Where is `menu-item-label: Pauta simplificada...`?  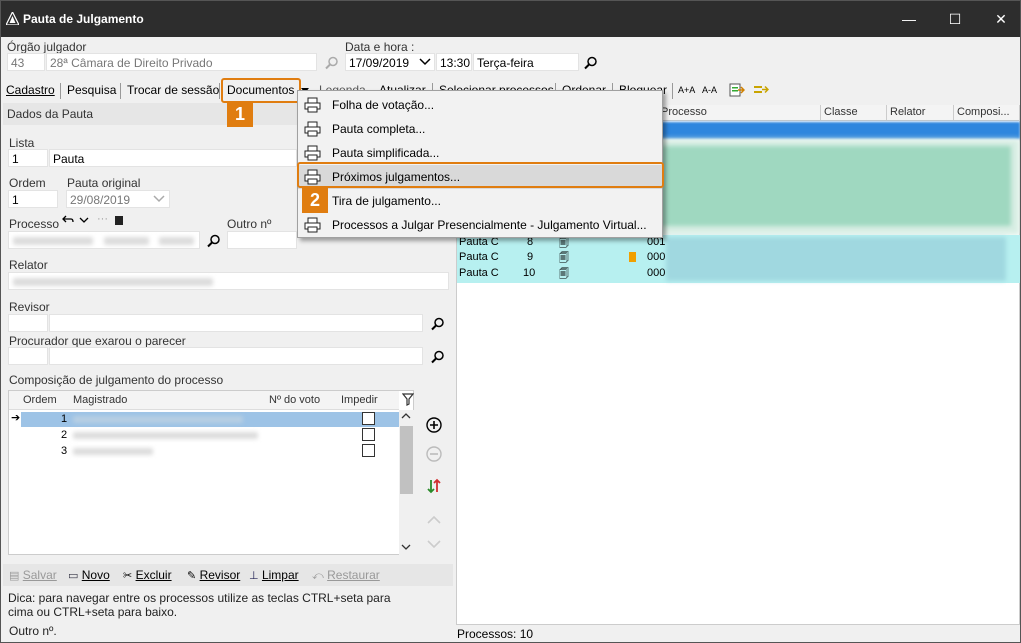
menu-item-label: Pauta simplificada... is located at coordinates (386, 153).